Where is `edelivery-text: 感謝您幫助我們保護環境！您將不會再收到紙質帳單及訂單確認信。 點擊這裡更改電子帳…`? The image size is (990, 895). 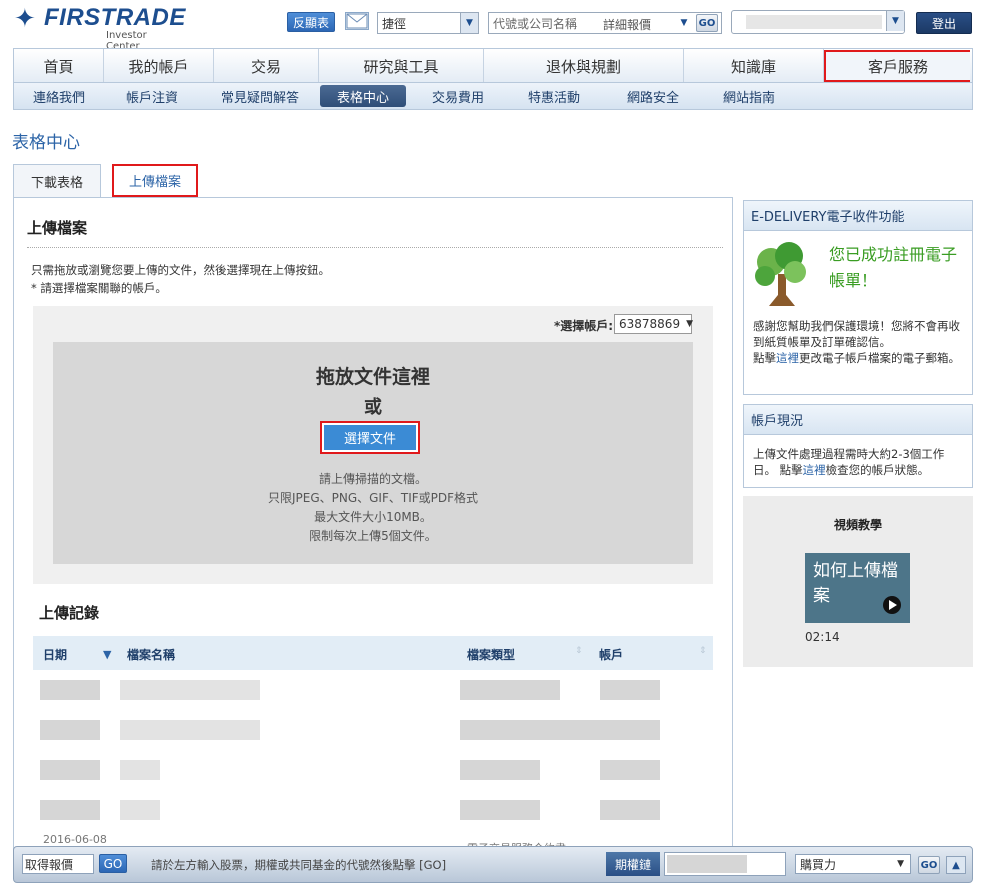 edelivery-text: 感謝您幫助我們保護環境！您將不會再收到紙質帳單及訂單確認信。 點擊這裡更改電子帳… is located at coordinates (860, 342).